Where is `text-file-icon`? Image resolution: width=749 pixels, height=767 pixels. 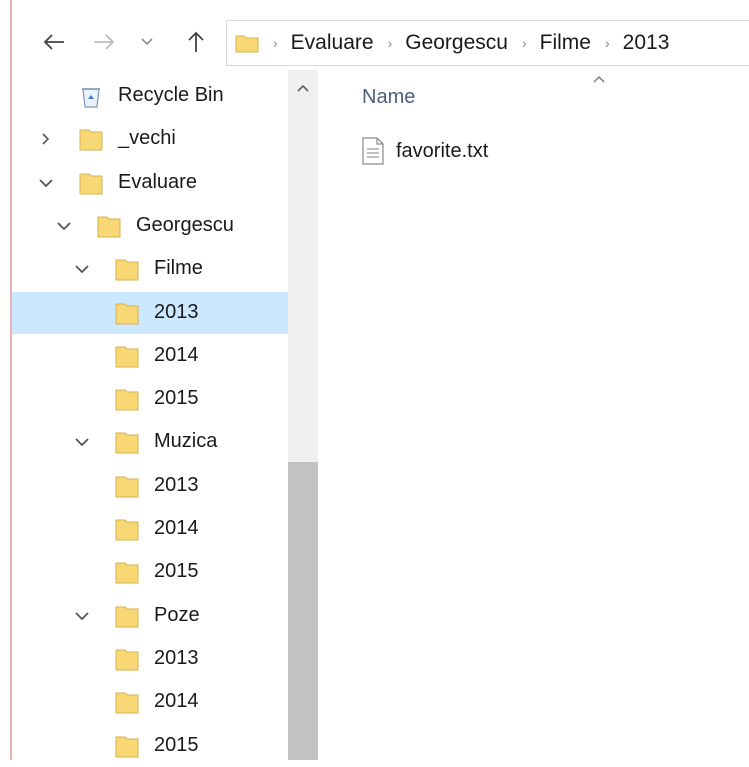 text-file-icon is located at coordinates (373, 151).